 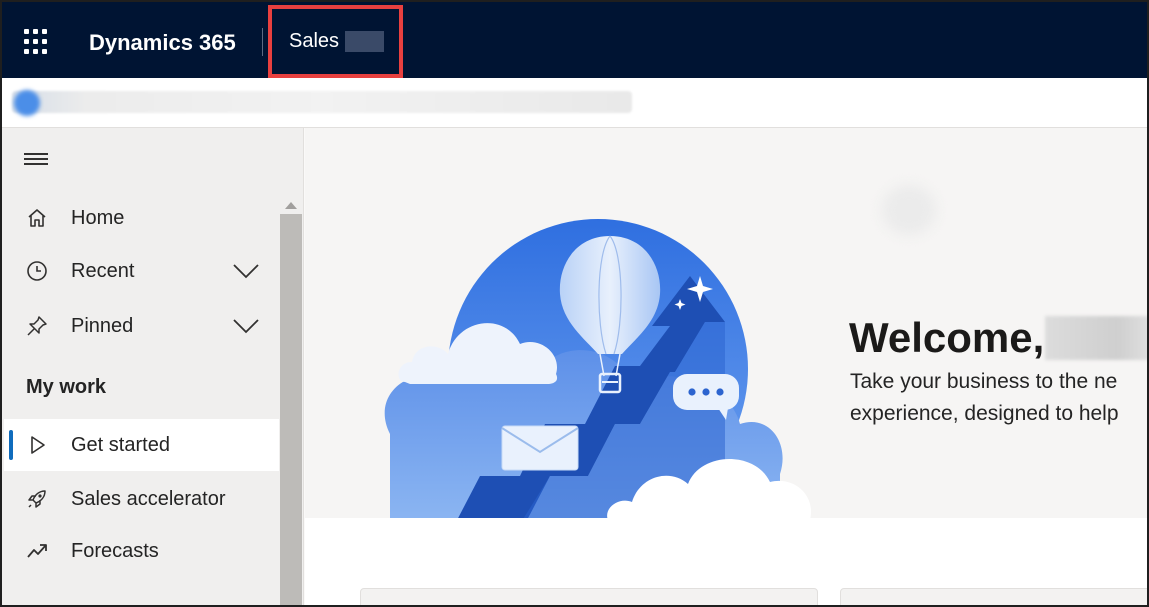 I want to click on command-bar, so click(x=574, y=103).